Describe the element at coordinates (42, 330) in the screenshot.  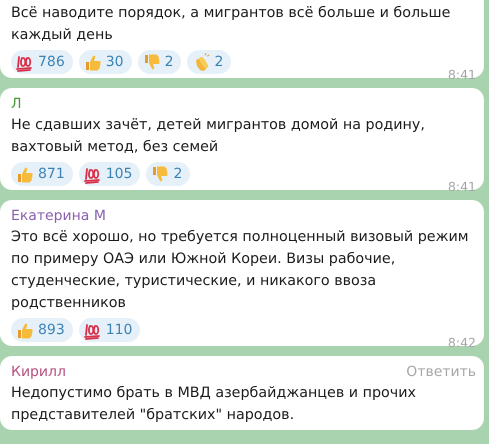
I see `reaction-button: 893` at that location.